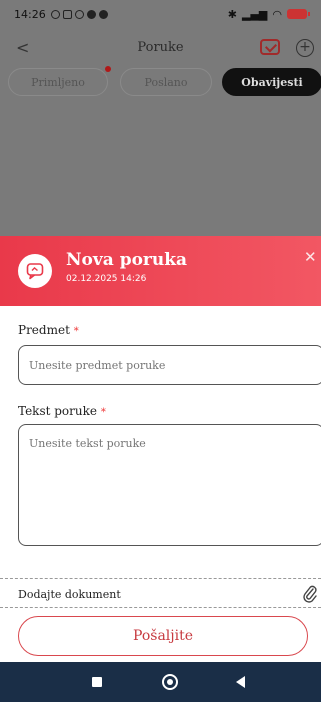 The height and width of the screenshot is (702, 321). Describe the element at coordinates (55, 14) in the screenshot. I see `alarm-icon` at that location.